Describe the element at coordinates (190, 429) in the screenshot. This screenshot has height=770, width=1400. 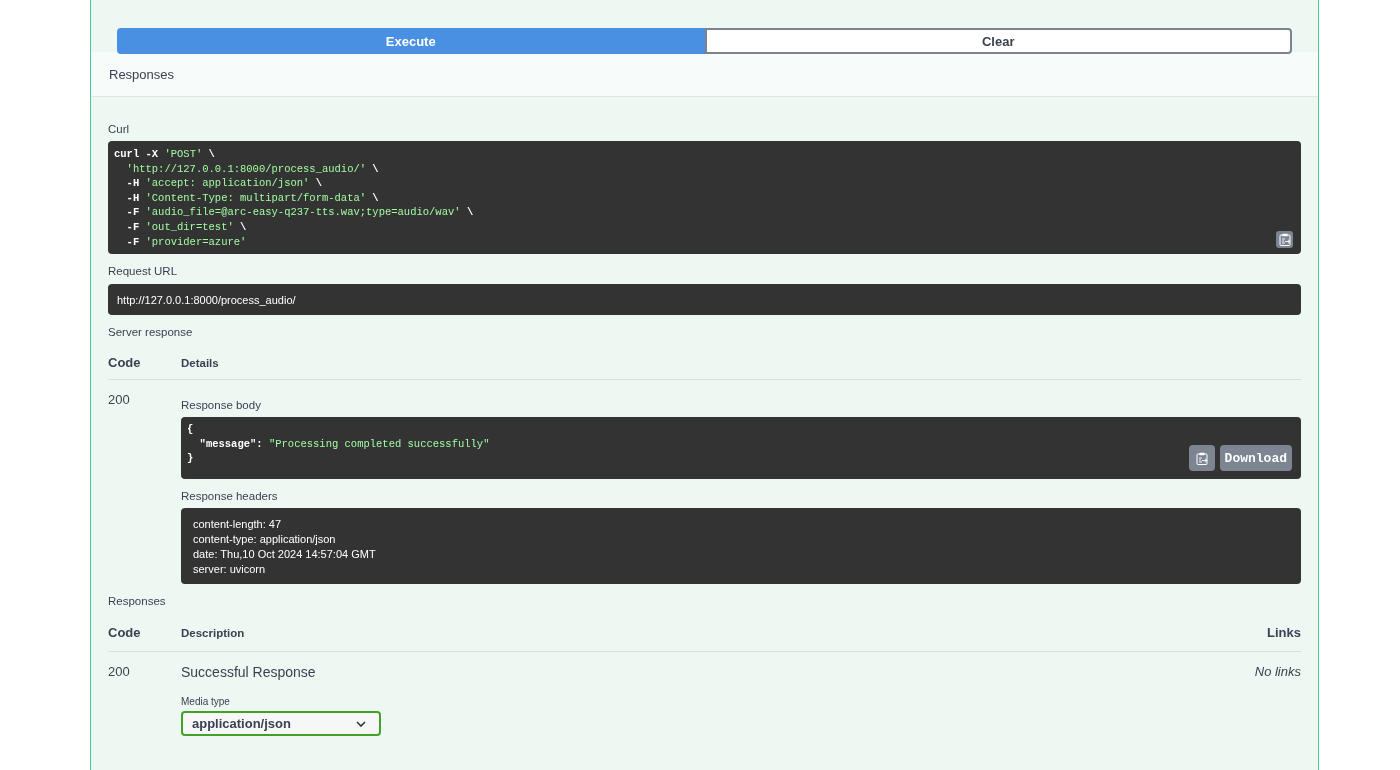
I see `code-line: {` at that location.